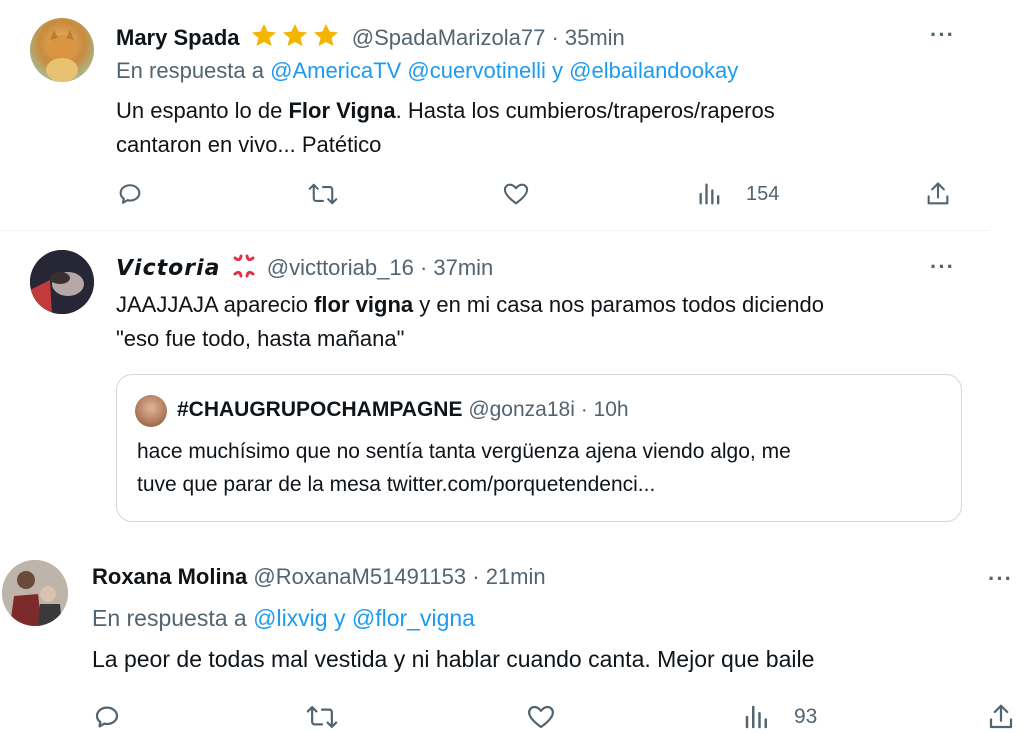 This screenshot has width=1023, height=732. What do you see at coordinates (508, 576) in the screenshot?
I see `timestamp: · 21min` at bounding box center [508, 576].